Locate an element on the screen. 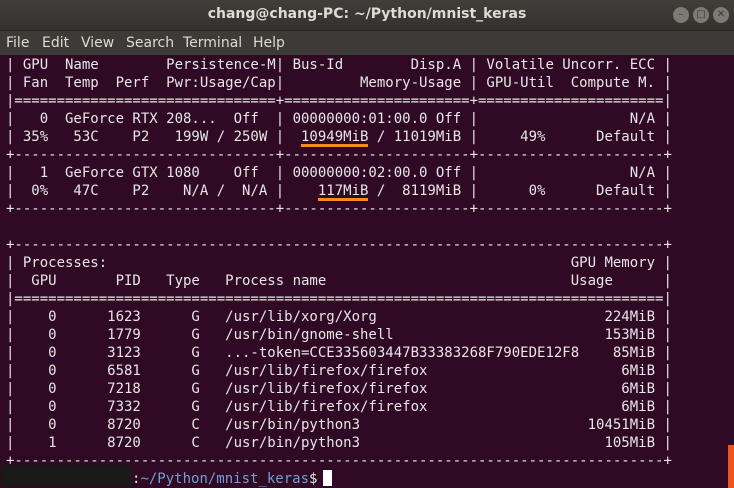 The image size is (734, 488). close-icon: ✕ is located at coordinates (721, 15).